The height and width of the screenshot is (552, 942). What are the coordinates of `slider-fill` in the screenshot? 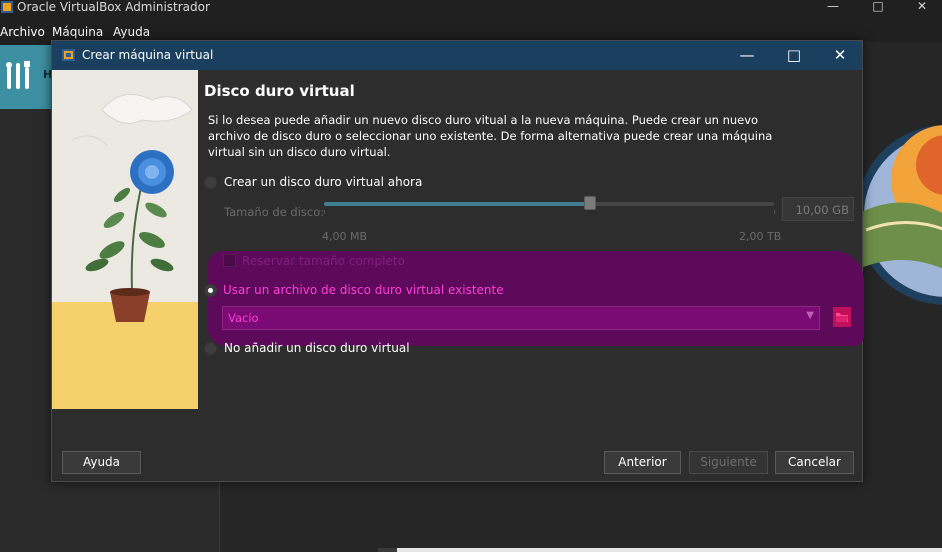 It's located at (456, 204).